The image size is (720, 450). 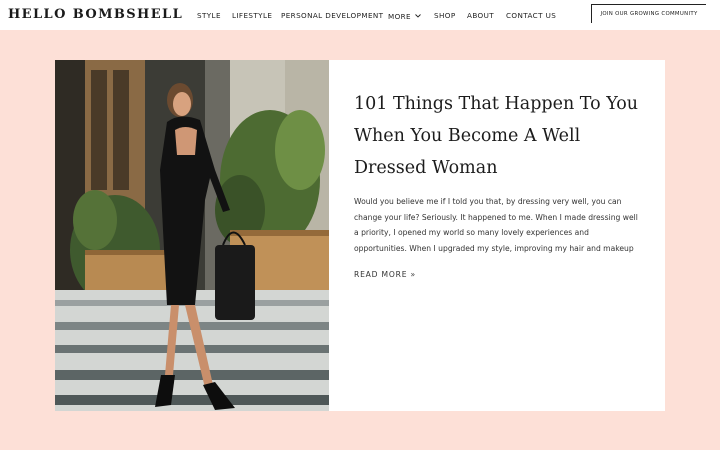 I want to click on site-logo: HELLO BOMBSHELL, so click(x=95, y=14).